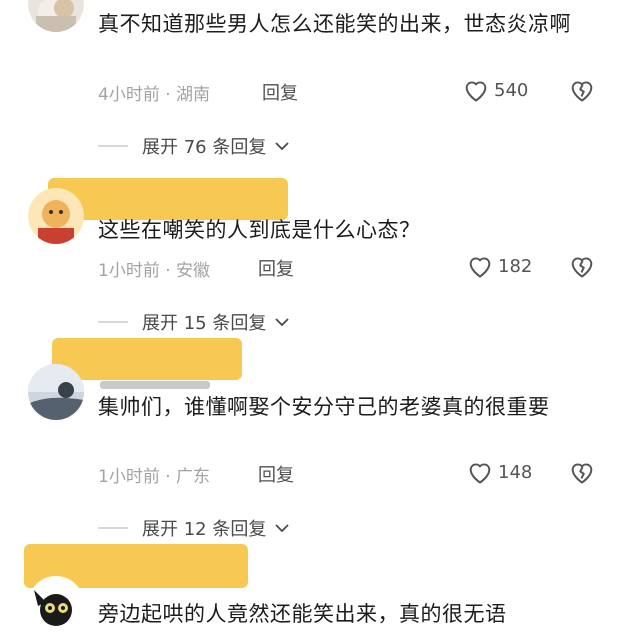  What do you see at coordinates (147, 359) in the screenshot?
I see `redaction-highlight` at bounding box center [147, 359].